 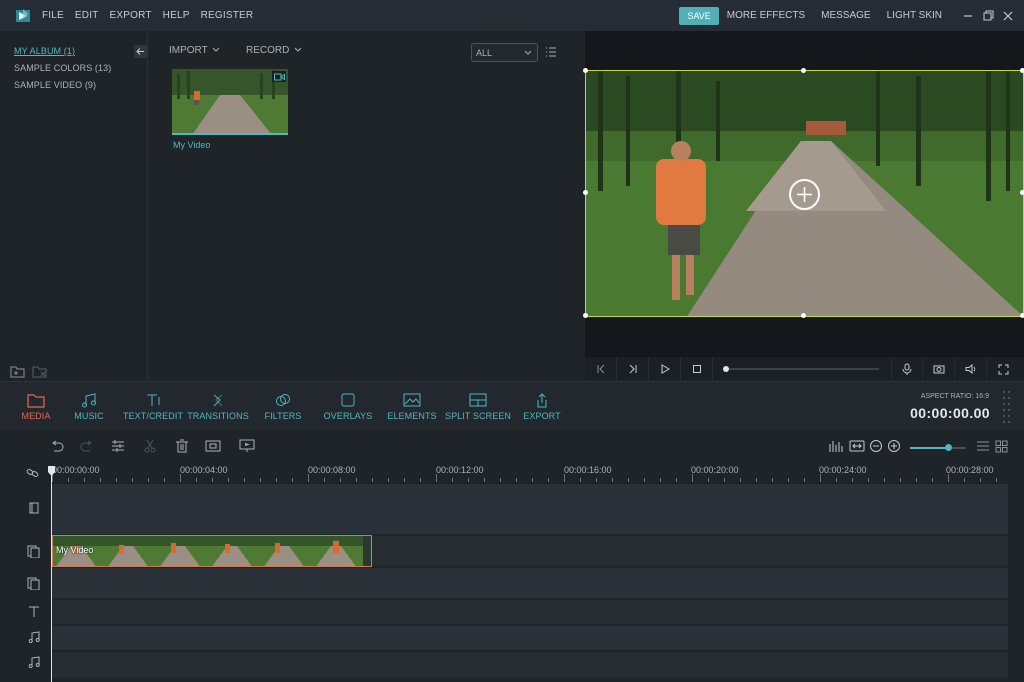 What do you see at coordinates (478, 406) in the screenshot?
I see `tab-split-screen: SPLIT SCREEN` at bounding box center [478, 406].